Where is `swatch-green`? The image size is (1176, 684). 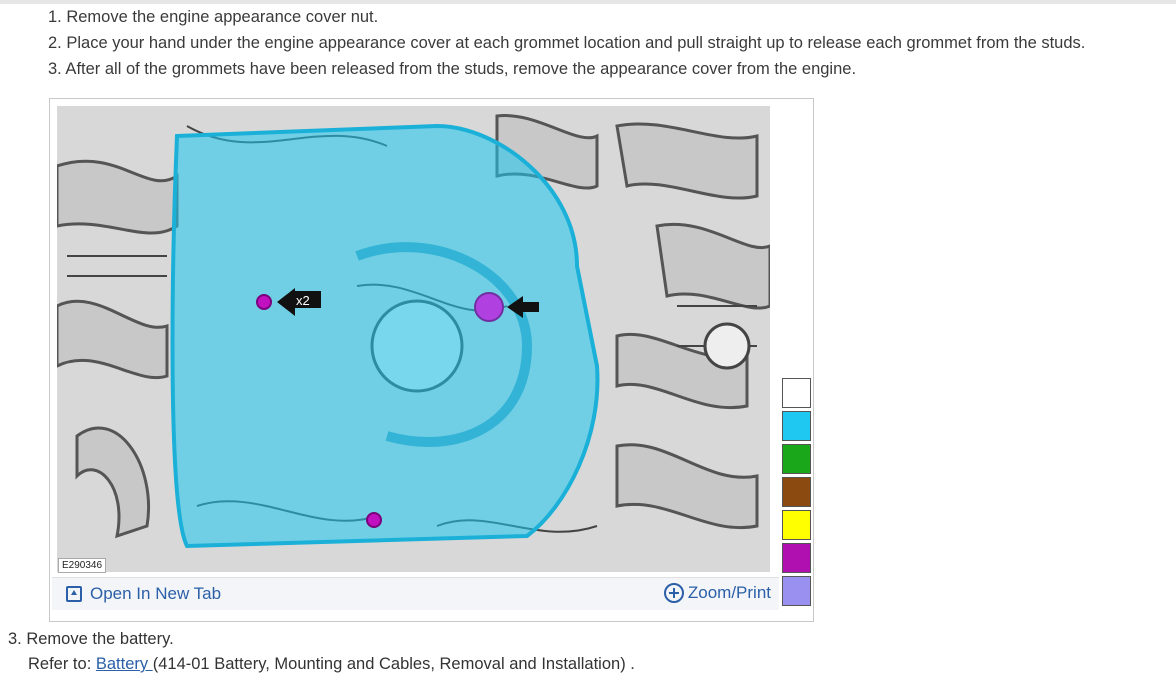
swatch-green is located at coordinates (796, 459).